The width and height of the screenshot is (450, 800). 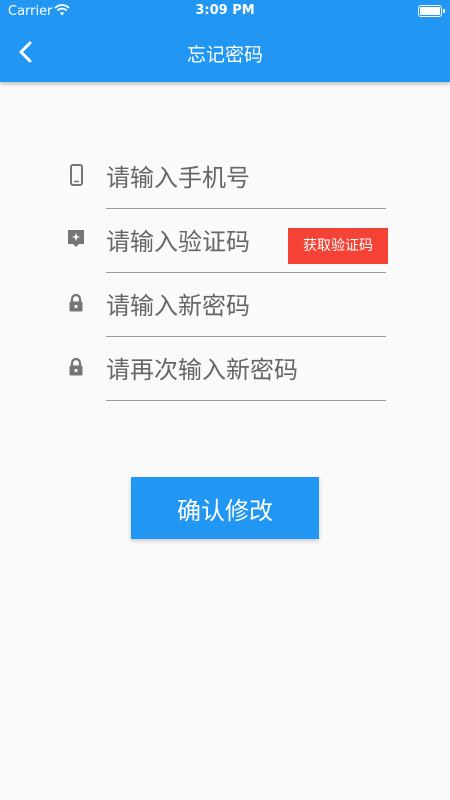 I want to click on new-password-row, so click(x=224, y=307).